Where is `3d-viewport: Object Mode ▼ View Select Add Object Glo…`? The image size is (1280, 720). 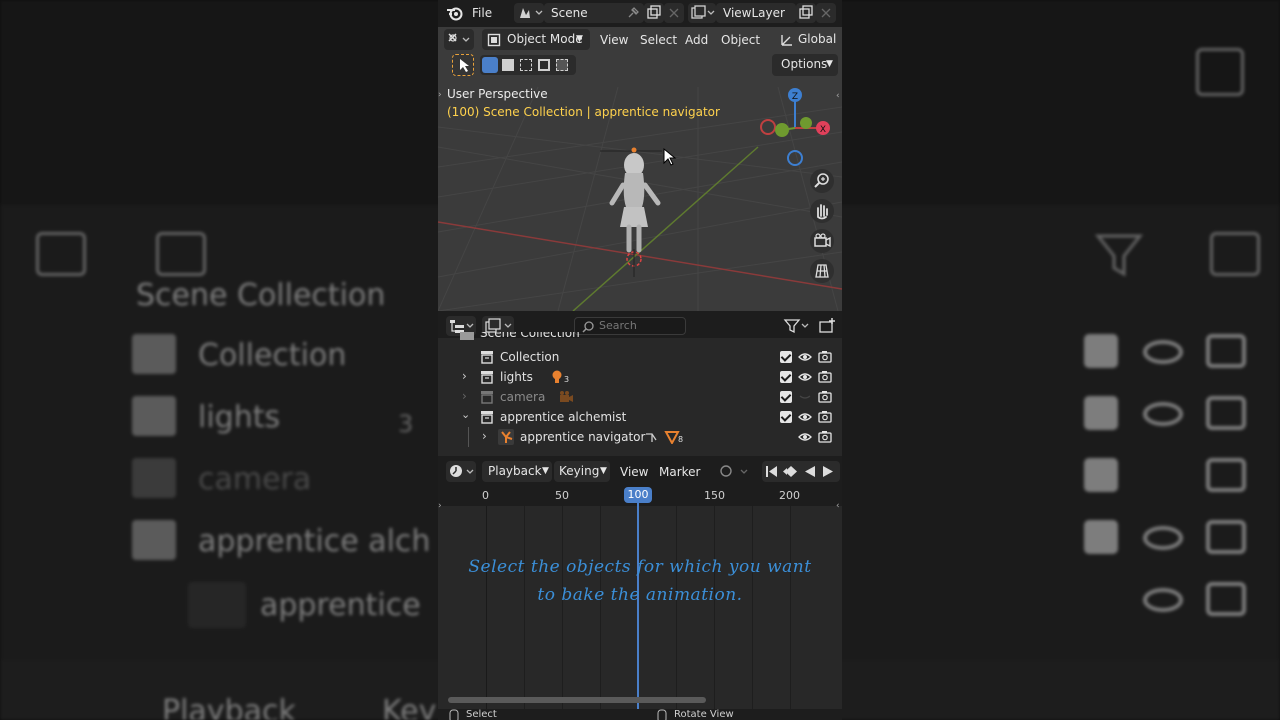
3d-viewport: Object Mode ▼ View Select Add Object Glo… is located at coordinates (640, 169).